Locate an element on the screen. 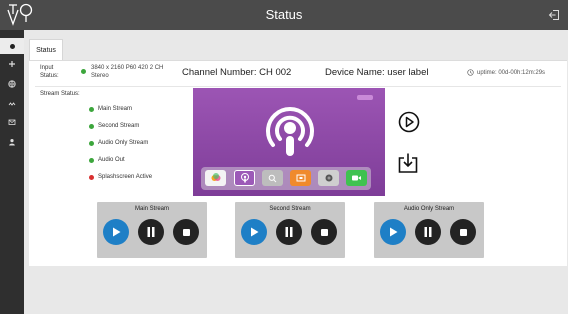 This screenshot has width=568, height=314. stream-status-label: Stream Status: is located at coordinates (60, 94).